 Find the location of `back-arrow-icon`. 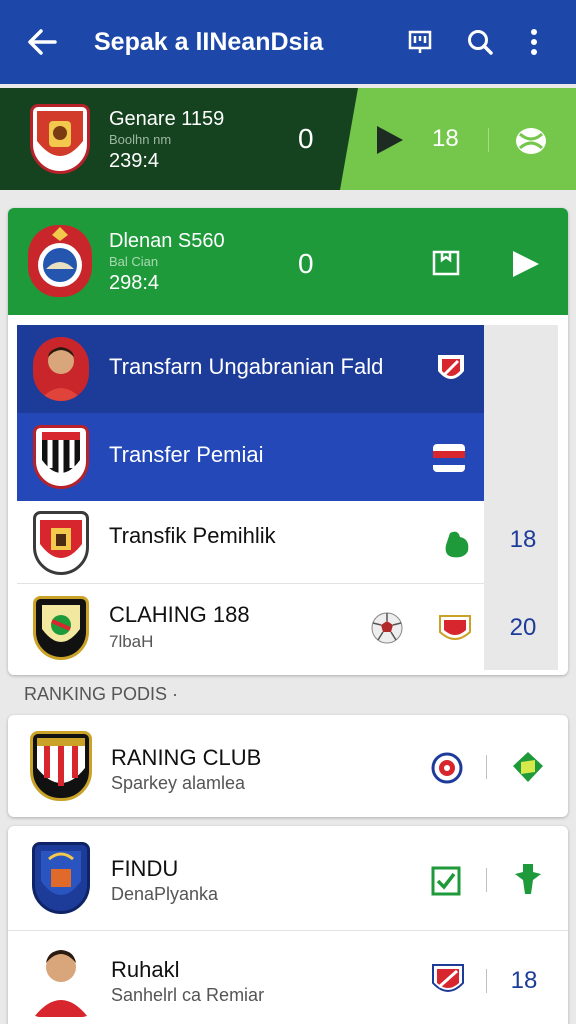

back-arrow-icon is located at coordinates (42, 42).